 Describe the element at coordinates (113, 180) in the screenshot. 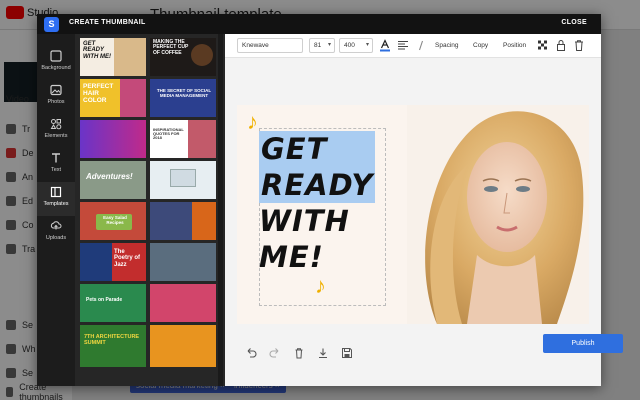

I see `template-adventures: Adventures!` at that location.